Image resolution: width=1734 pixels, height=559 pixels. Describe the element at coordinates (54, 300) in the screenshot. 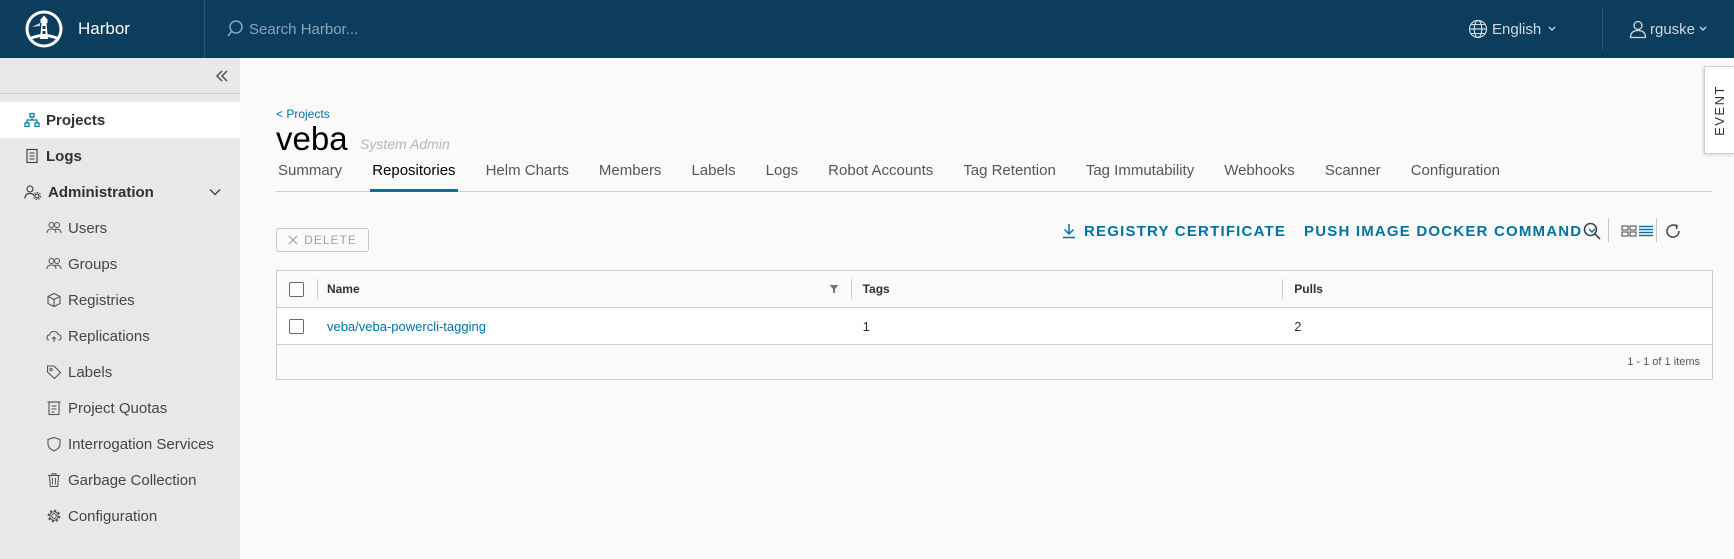

I see `registries-icon` at that location.